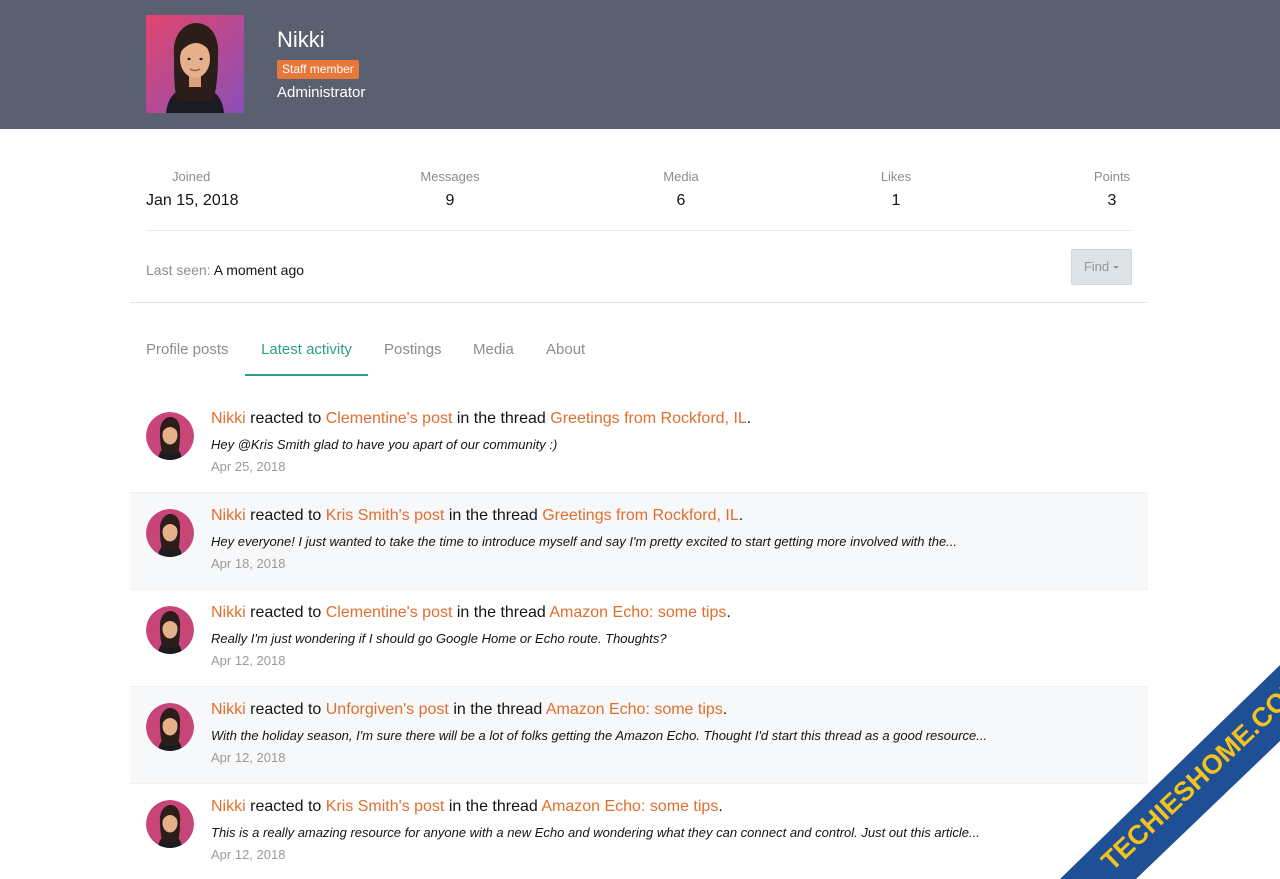  Describe the element at coordinates (565, 353) in the screenshot. I see `tab-about: About` at that location.